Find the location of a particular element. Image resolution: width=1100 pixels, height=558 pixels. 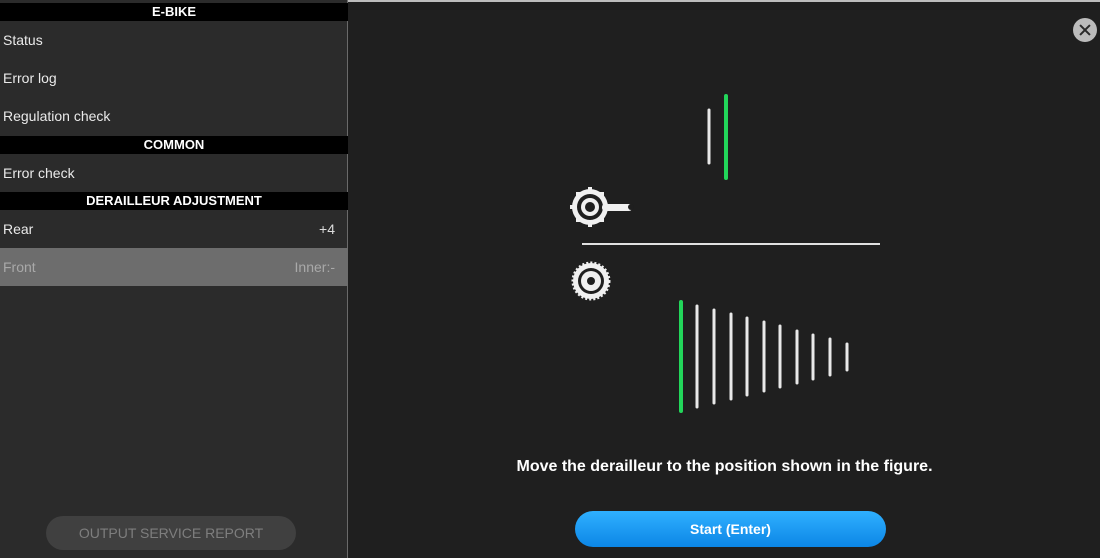

sidebar-item-label: Regulation check is located at coordinates (57, 116).